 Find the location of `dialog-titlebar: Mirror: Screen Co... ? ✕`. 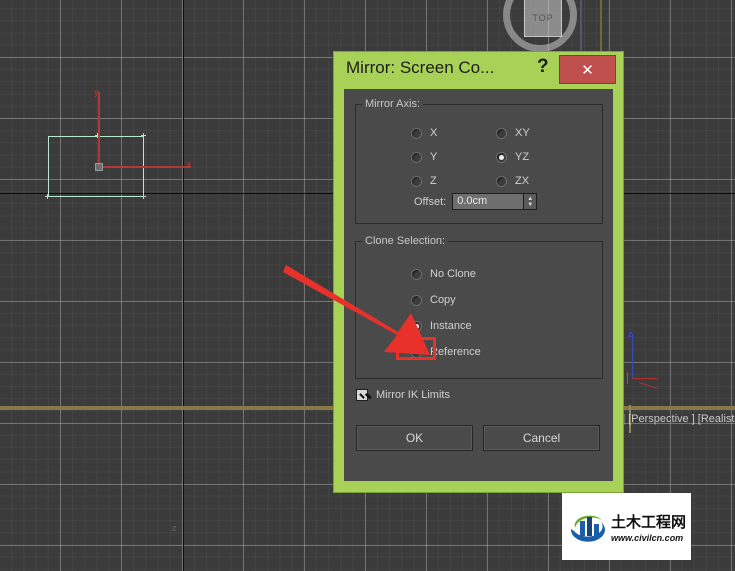

dialog-titlebar: Mirror: Screen Co... ? ✕ is located at coordinates (478, 70).